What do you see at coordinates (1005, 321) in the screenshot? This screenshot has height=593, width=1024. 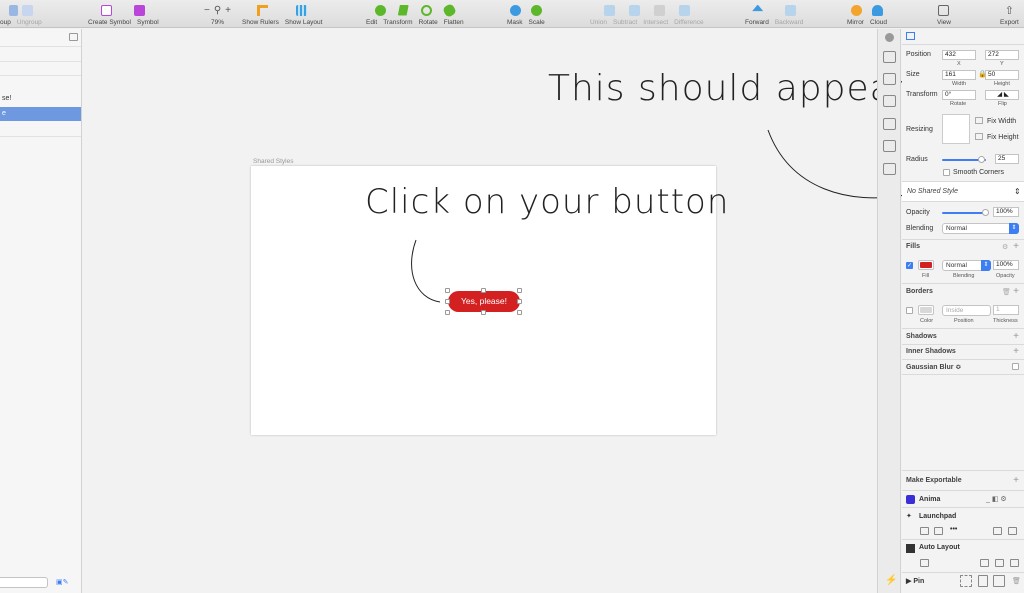 I see `thickness-sublabel: Thickness` at bounding box center [1005, 321].